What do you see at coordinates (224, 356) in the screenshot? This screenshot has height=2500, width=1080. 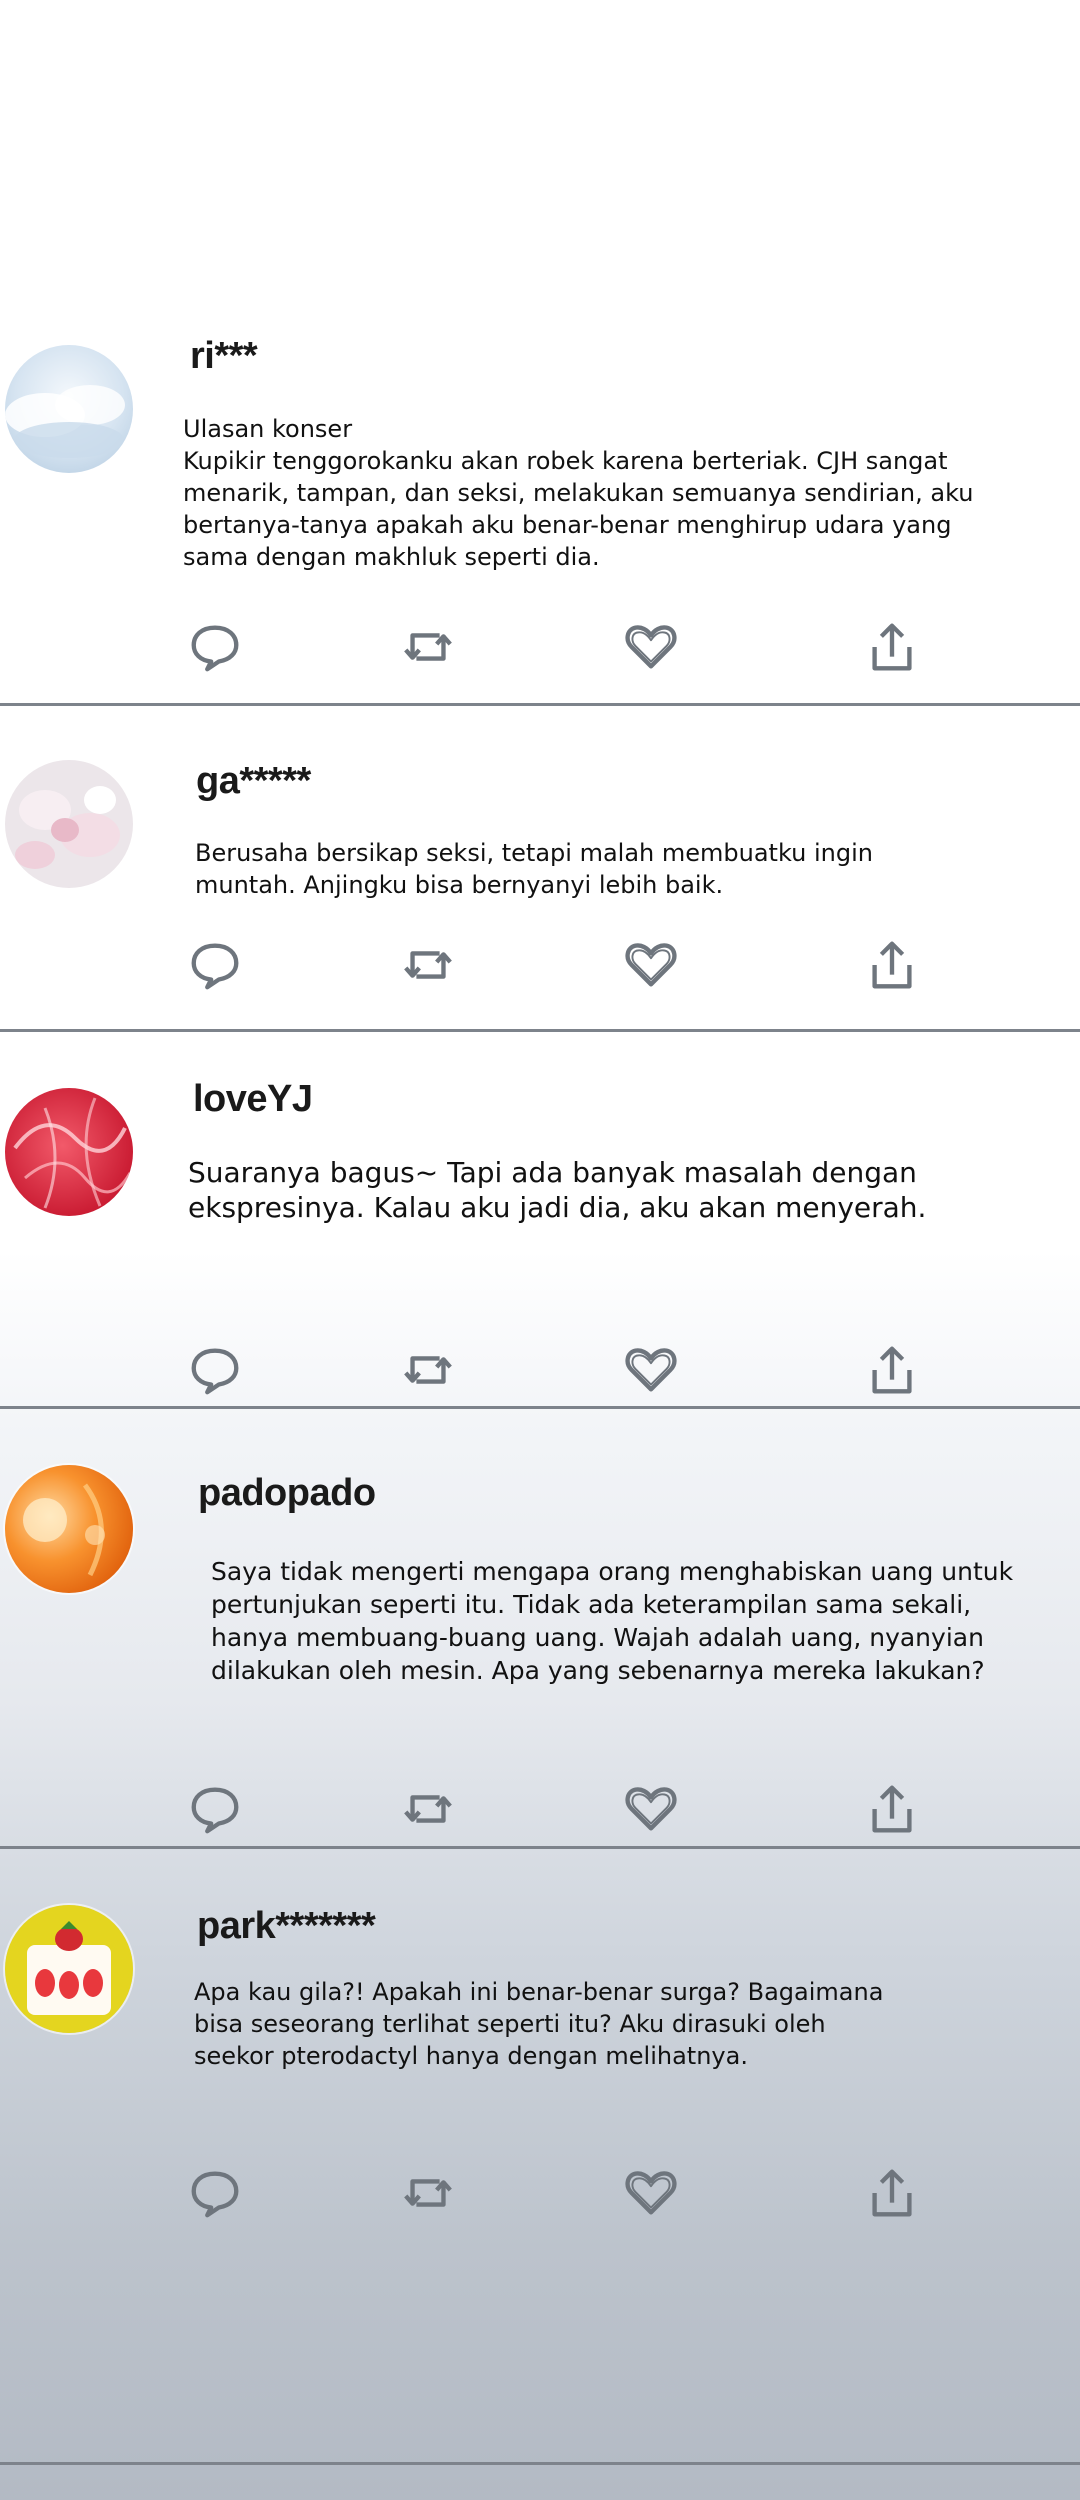 I see `username: ri***` at bounding box center [224, 356].